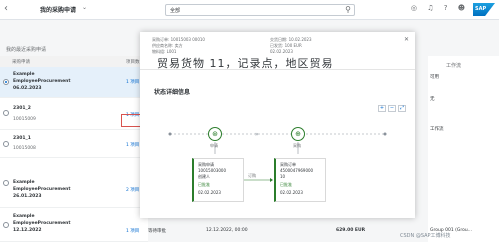 The image size is (499, 242). Describe the element at coordinates (288, 231) in the screenshot. I see `table-row: 等待审批 12.12.2022, 00:00 629.00 EUR` at that location.